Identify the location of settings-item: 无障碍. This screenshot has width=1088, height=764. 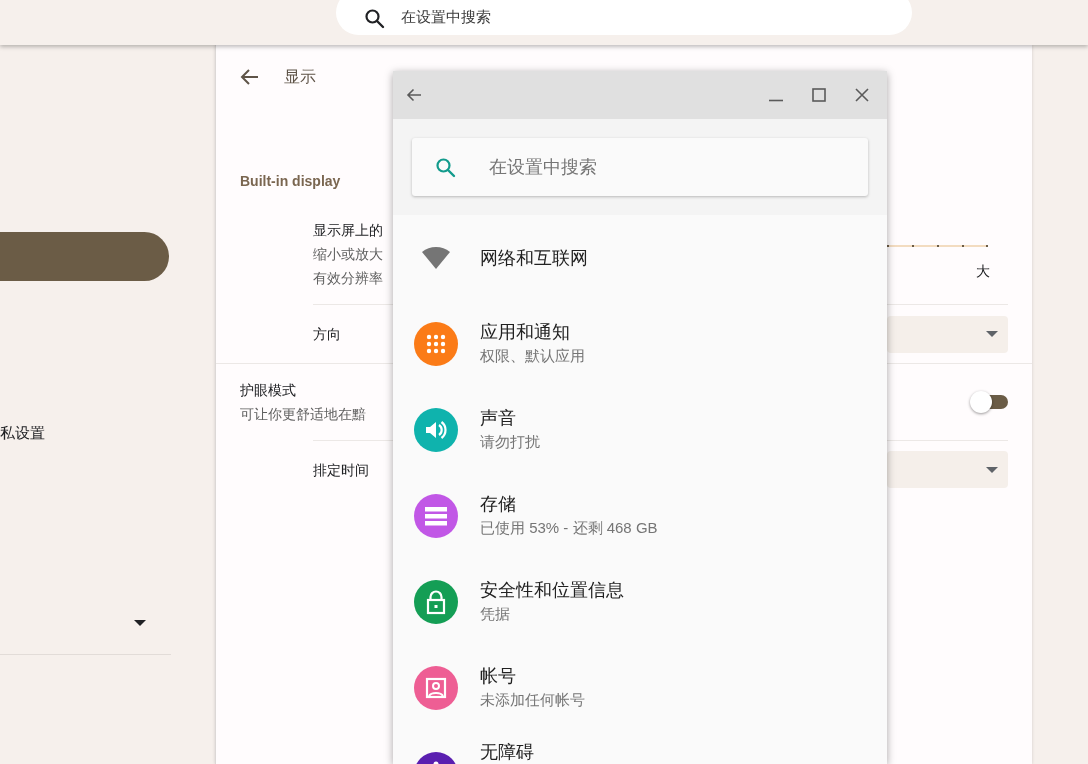
(640, 747).